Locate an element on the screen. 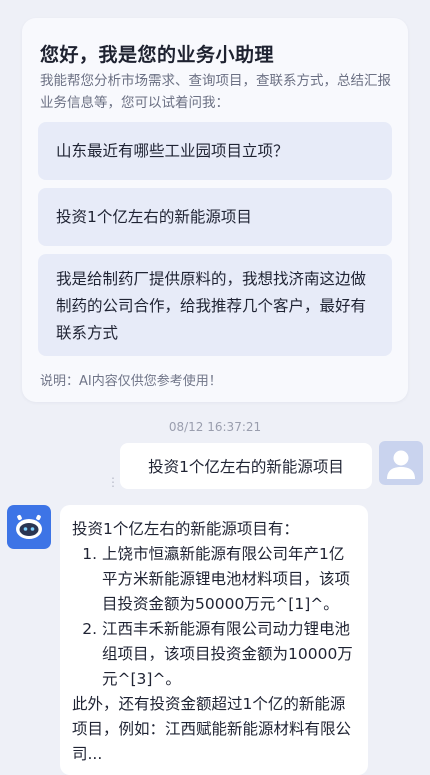  user-message-bubble: 投资1个亿左右的新能源项目 is located at coordinates (246, 466).